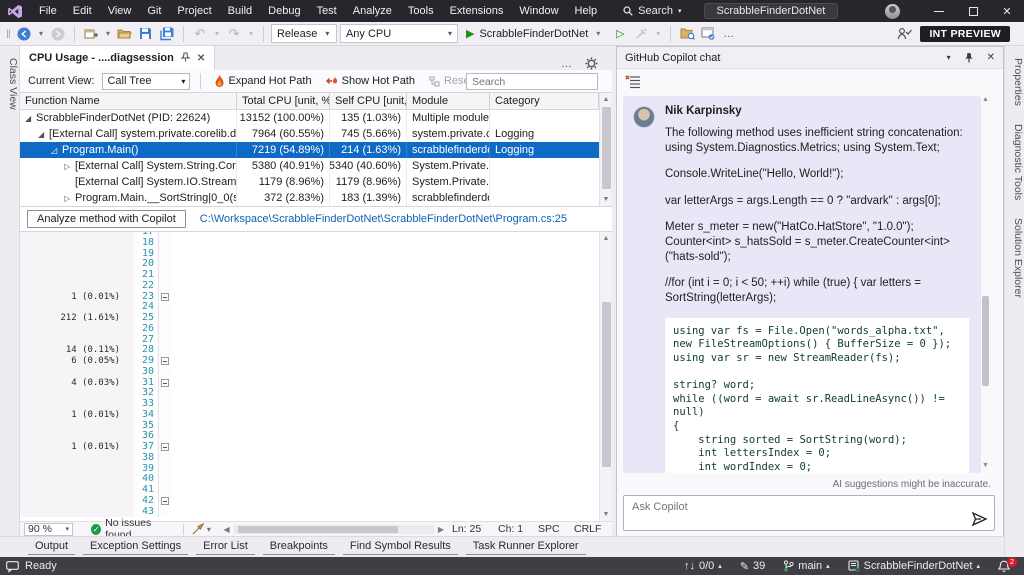 This screenshot has width=1024, height=575. I want to click on panel-tab-find-symbol-results: Find Symbol Results, so click(400, 547).